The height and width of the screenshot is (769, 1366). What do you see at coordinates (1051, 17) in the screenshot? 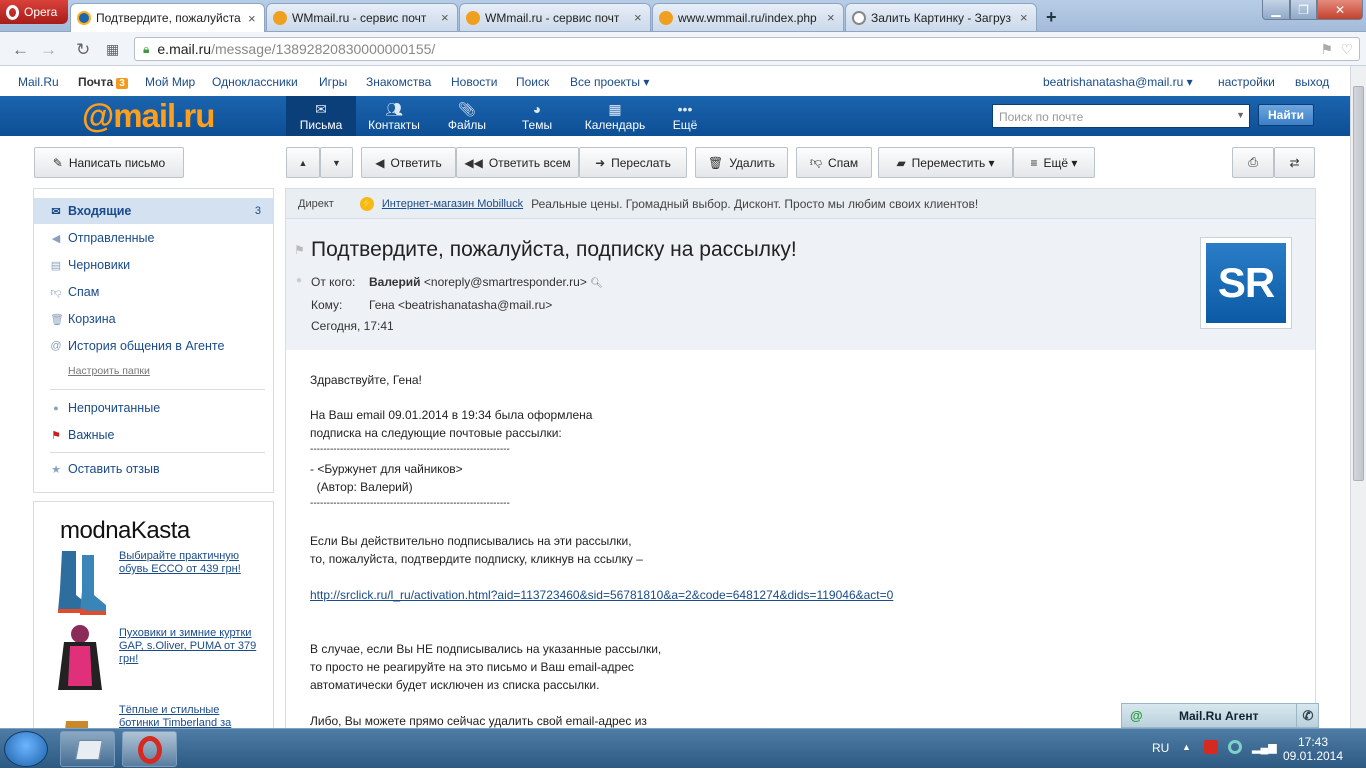
I see `new-tab-plus-icon: +` at bounding box center [1051, 17].